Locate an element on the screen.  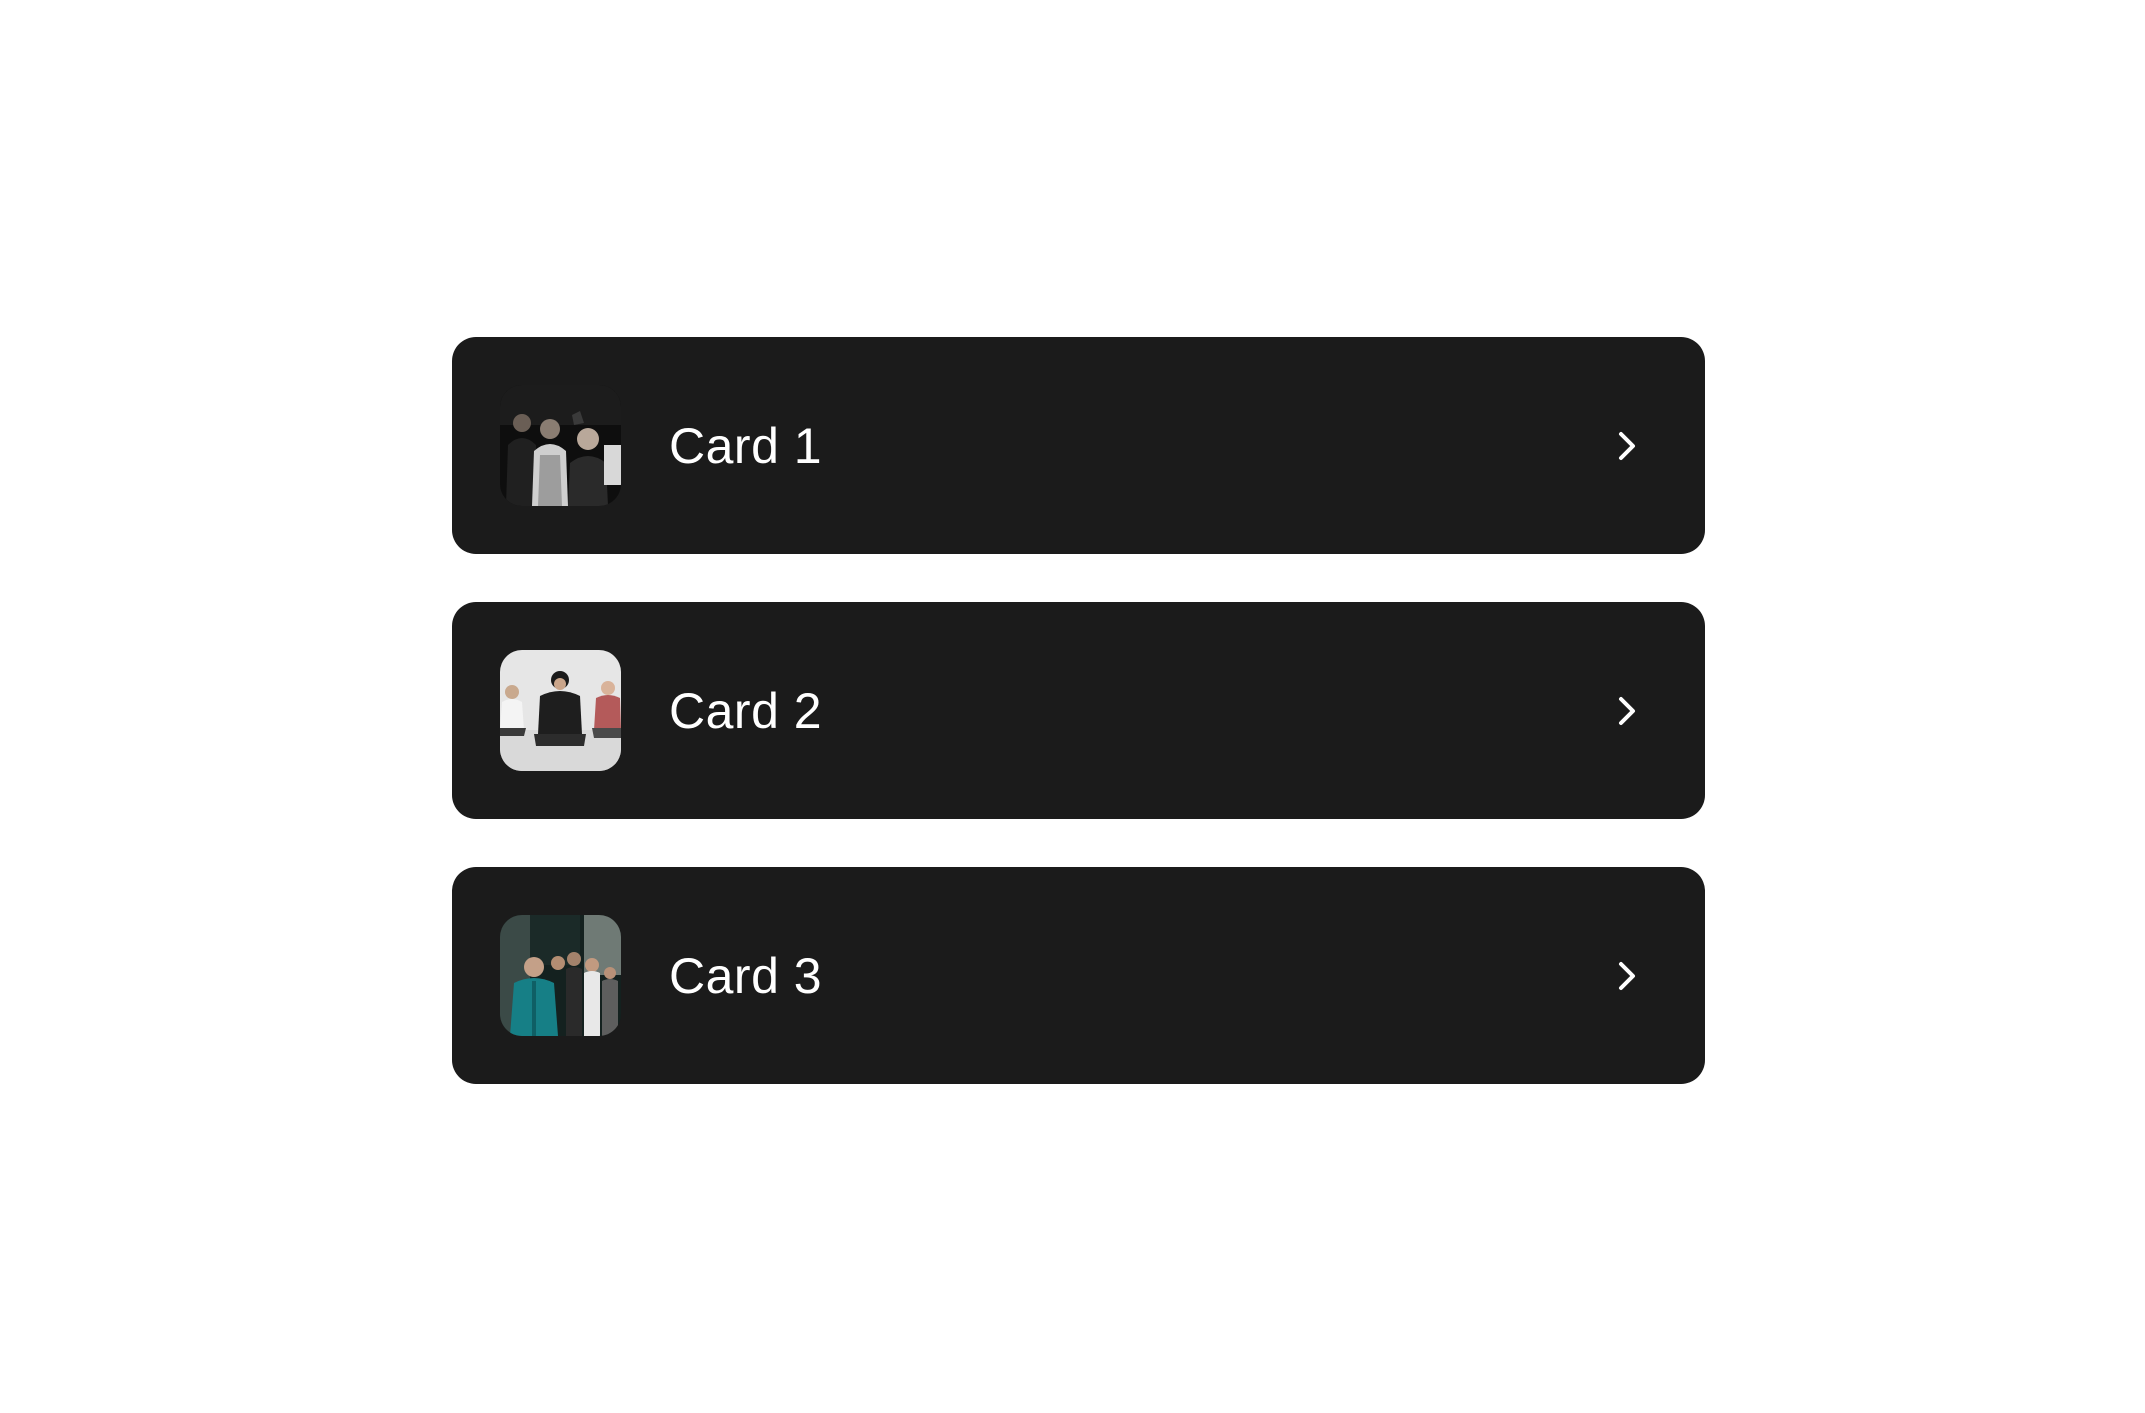
band-photo-teal is located at coordinates (560, 975).